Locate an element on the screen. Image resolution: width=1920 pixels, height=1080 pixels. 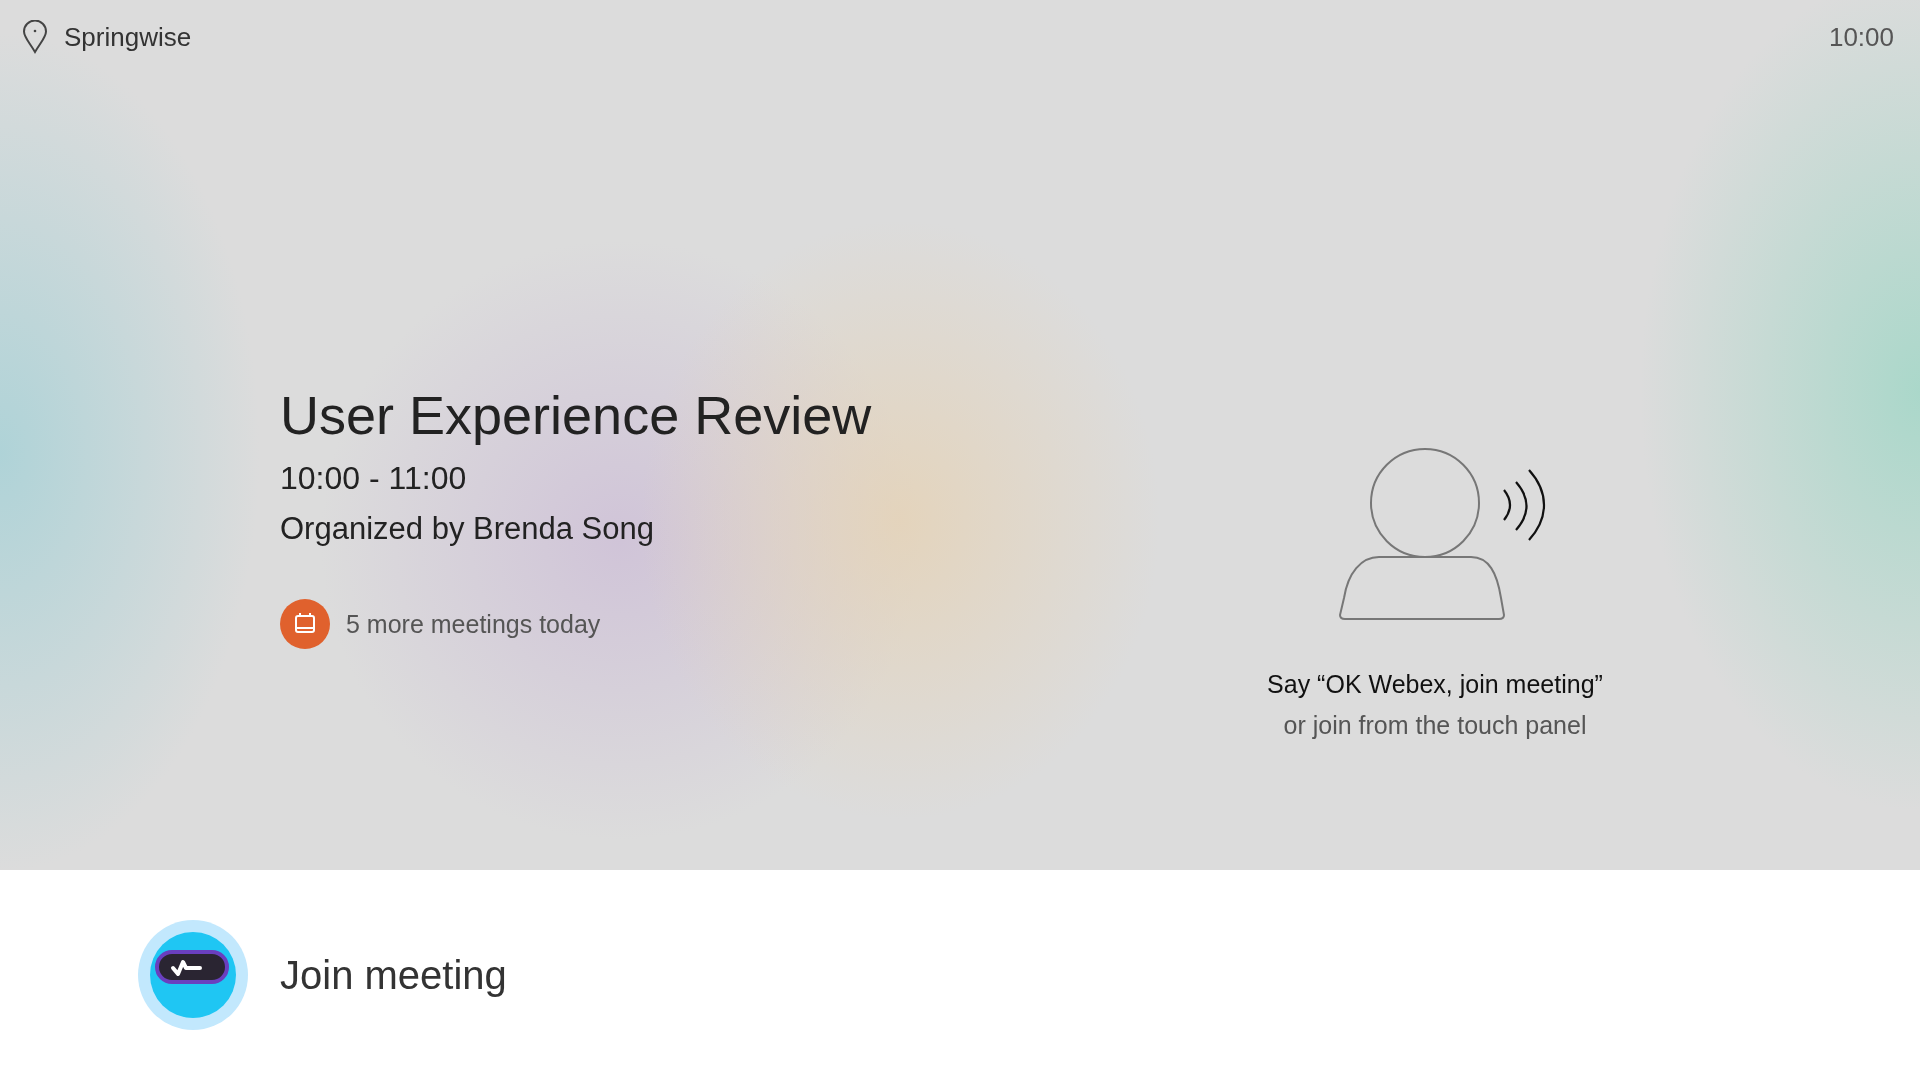
join-icon is located at coordinates (193, 975).